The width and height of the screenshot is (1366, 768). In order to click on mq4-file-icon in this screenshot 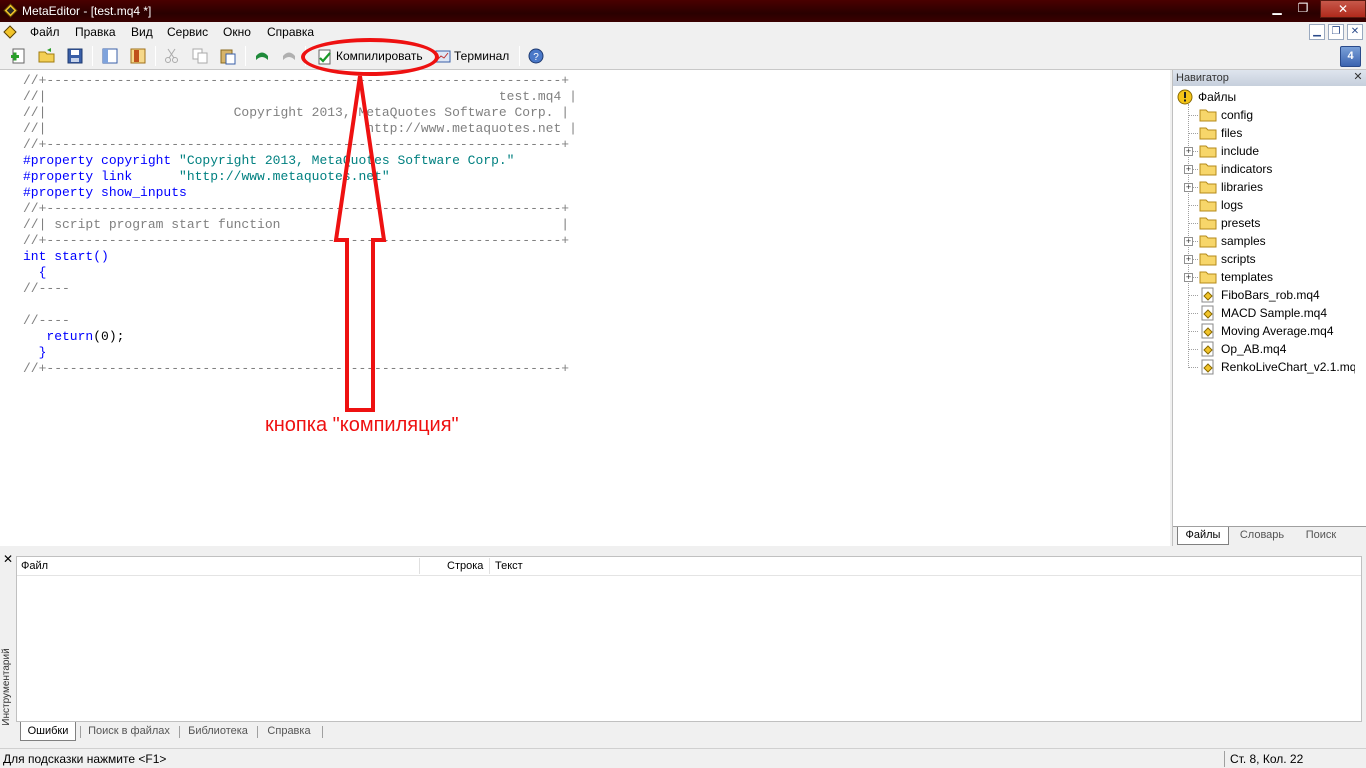, I will do `click(1207, 367)`.